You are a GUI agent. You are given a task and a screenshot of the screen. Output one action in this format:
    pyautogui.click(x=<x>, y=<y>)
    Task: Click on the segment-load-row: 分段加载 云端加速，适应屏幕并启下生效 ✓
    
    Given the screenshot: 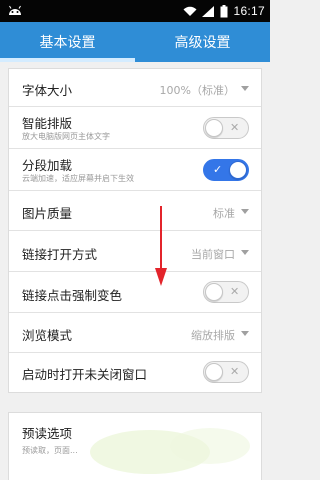 What is the action you would take?
    pyautogui.click(x=135, y=170)
    